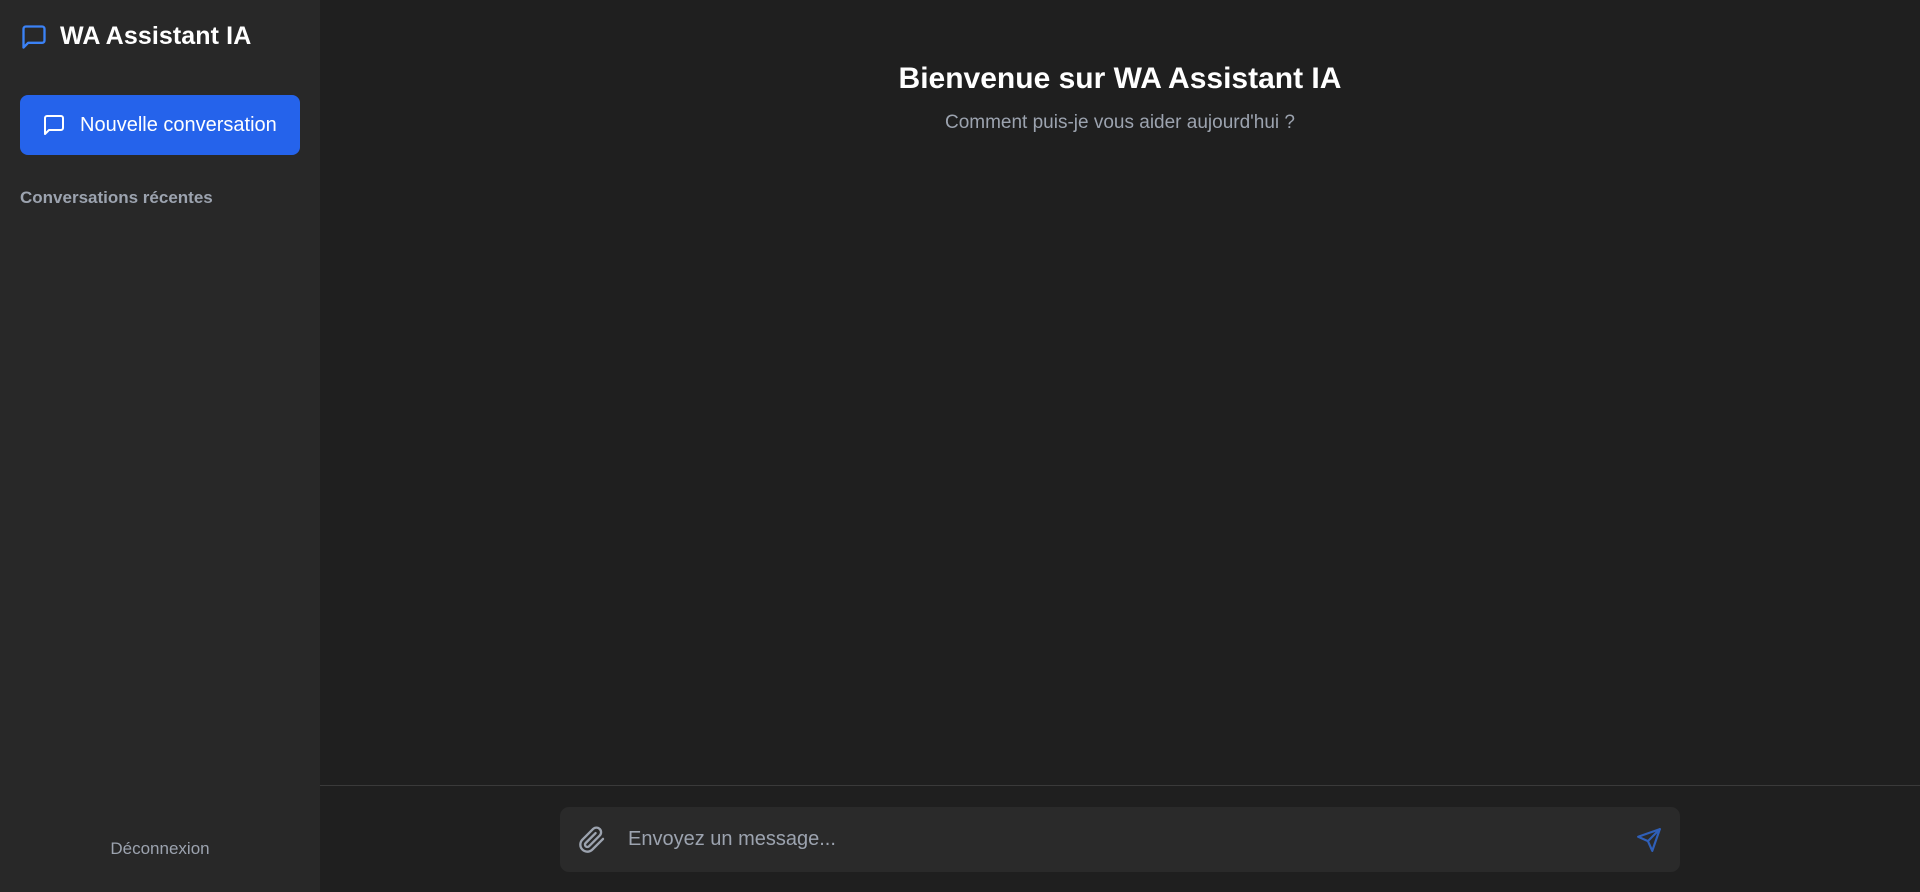 The width and height of the screenshot is (1920, 892). What do you see at coordinates (156, 36) in the screenshot?
I see `app-title: WA Assistant IA` at bounding box center [156, 36].